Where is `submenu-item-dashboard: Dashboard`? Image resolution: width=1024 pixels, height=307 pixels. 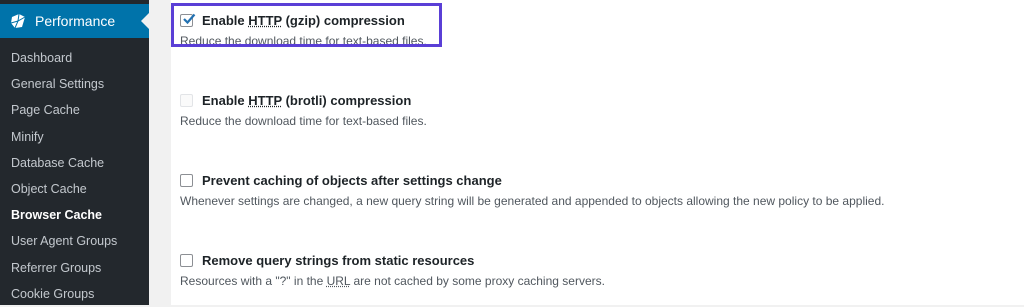 submenu-item-dashboard: Dashboard is located at coordinates (74, 58).